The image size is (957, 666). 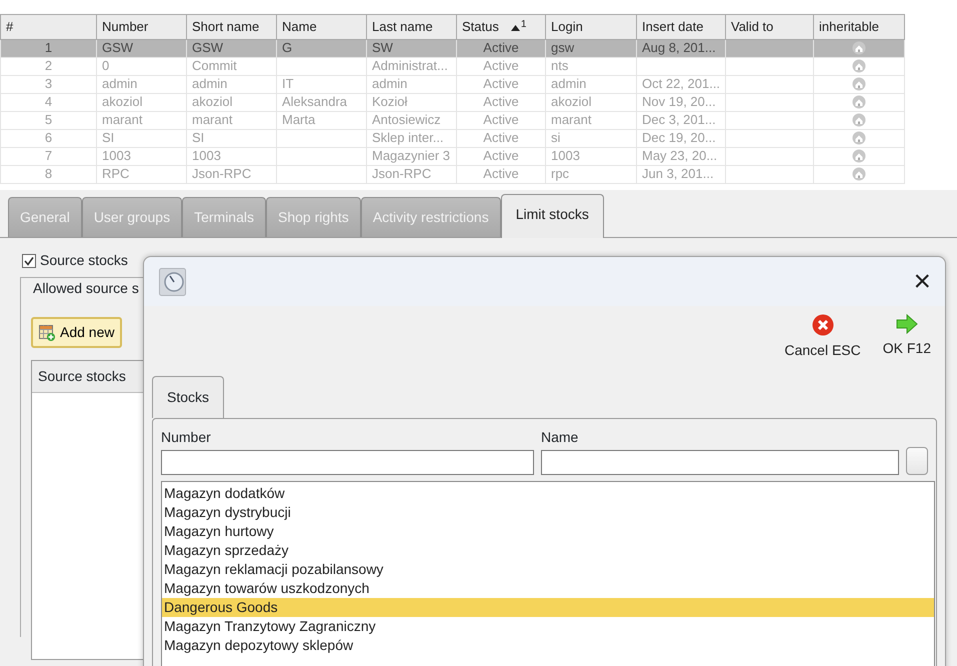 I want to click on table-cell: nts, so click(x=559, y=65).